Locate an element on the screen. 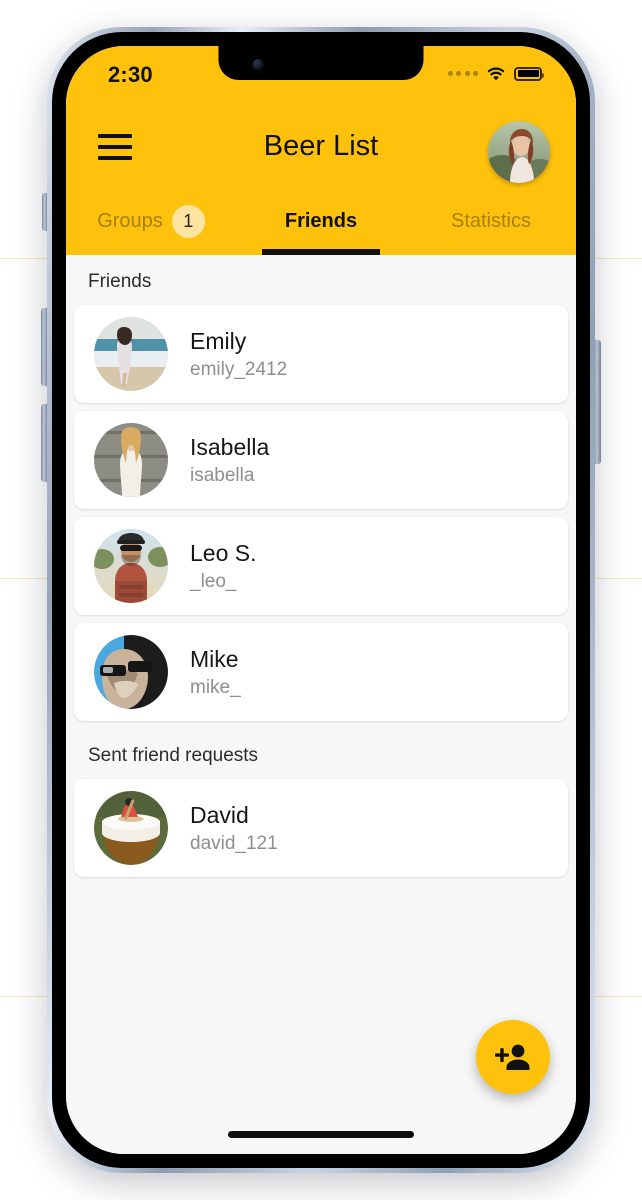  leo-avatar is located at coordinates (131, 566).